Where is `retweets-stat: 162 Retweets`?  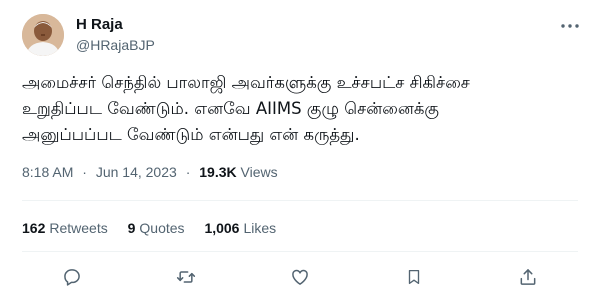 retweets-stat: 162 Retweets is located at coordinates (65, 228).